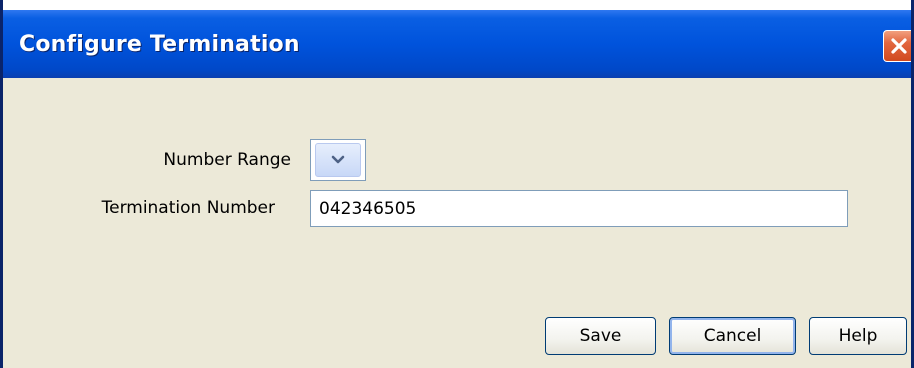 This screenshot has width=914, height=368. I want to click on dropdown-button, so click(338, 160).